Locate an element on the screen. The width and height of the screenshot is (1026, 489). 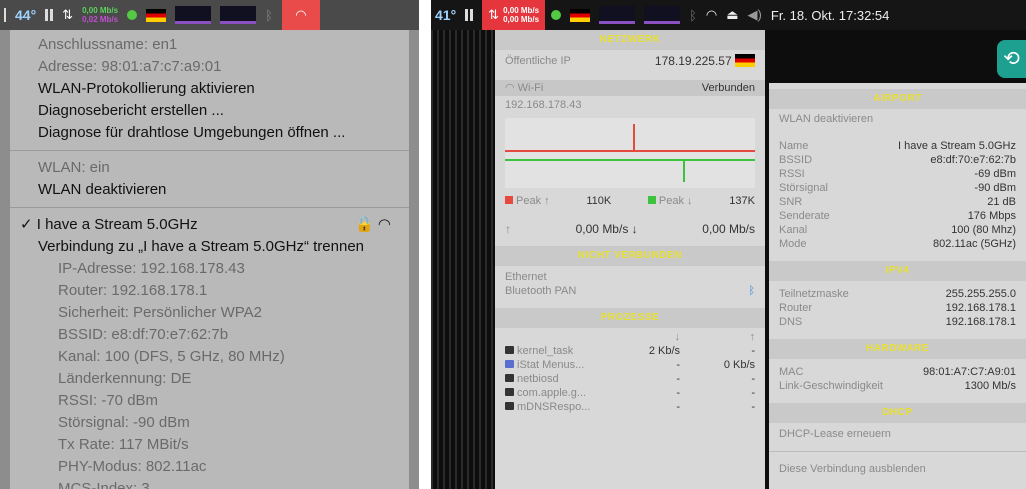
process-row: iStat Menus... - 0 Kb/s is located at coordinates (630, 365).